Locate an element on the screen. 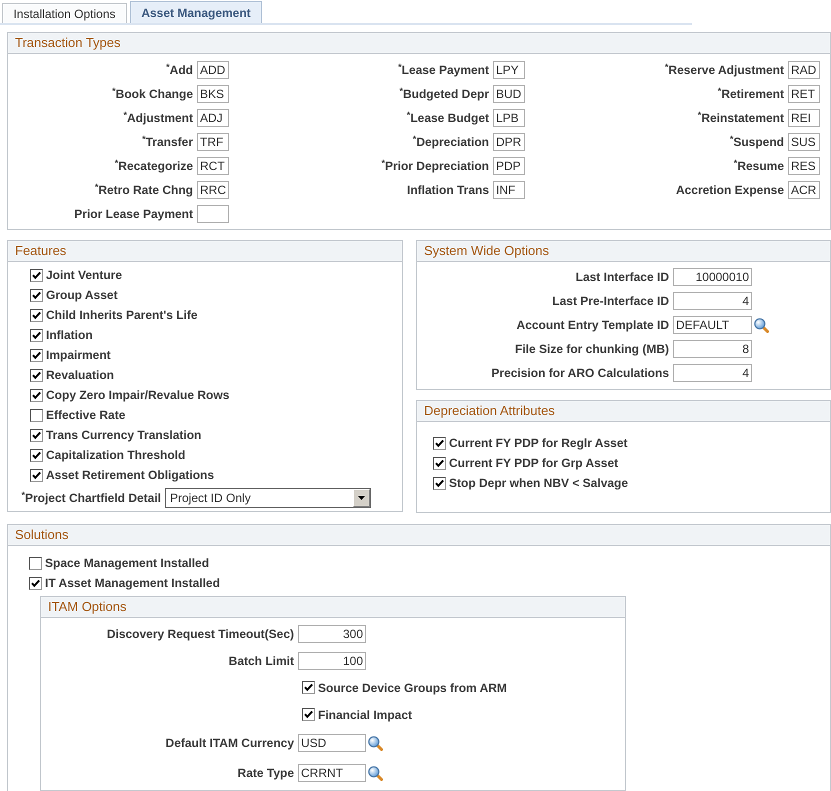  field-label: $^{*}$Reinstatement is located at coordinates (741, 118).